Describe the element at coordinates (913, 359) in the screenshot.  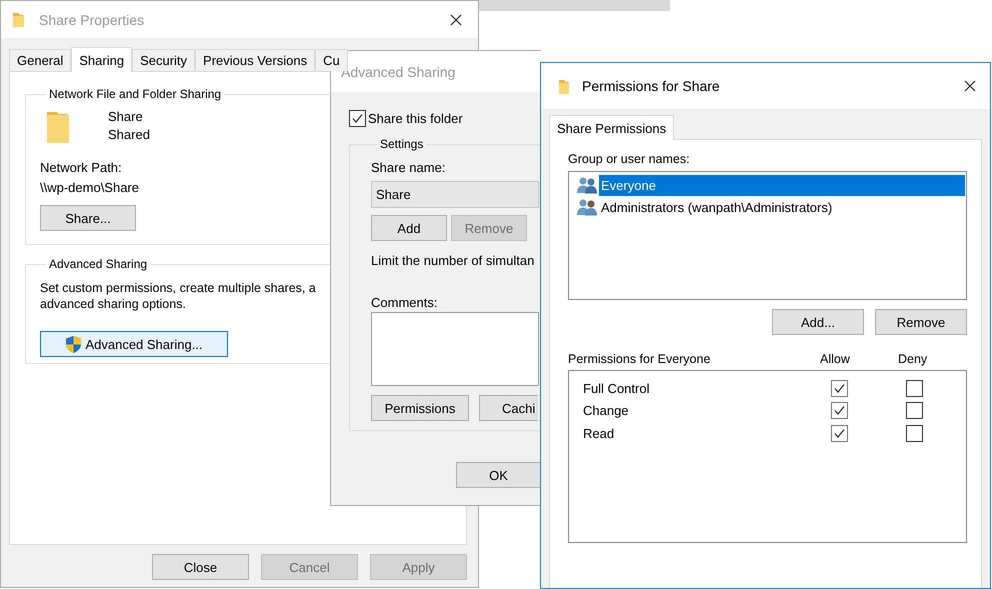
I see `column-header: Deny` at that location.